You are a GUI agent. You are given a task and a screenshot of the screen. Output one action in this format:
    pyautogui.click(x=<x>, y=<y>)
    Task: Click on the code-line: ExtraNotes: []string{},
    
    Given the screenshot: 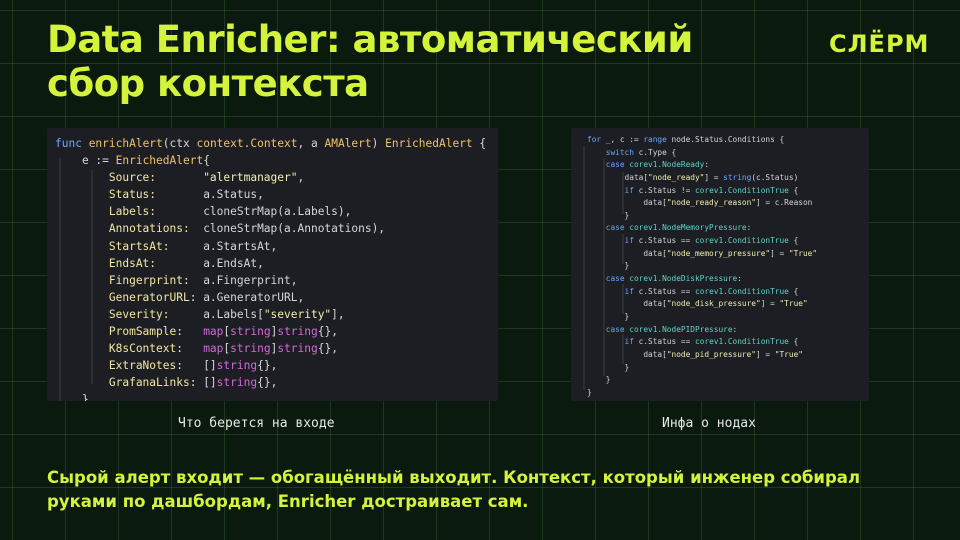 What is the action you would take?
    pyautogui.click(x=270, y=365)
    